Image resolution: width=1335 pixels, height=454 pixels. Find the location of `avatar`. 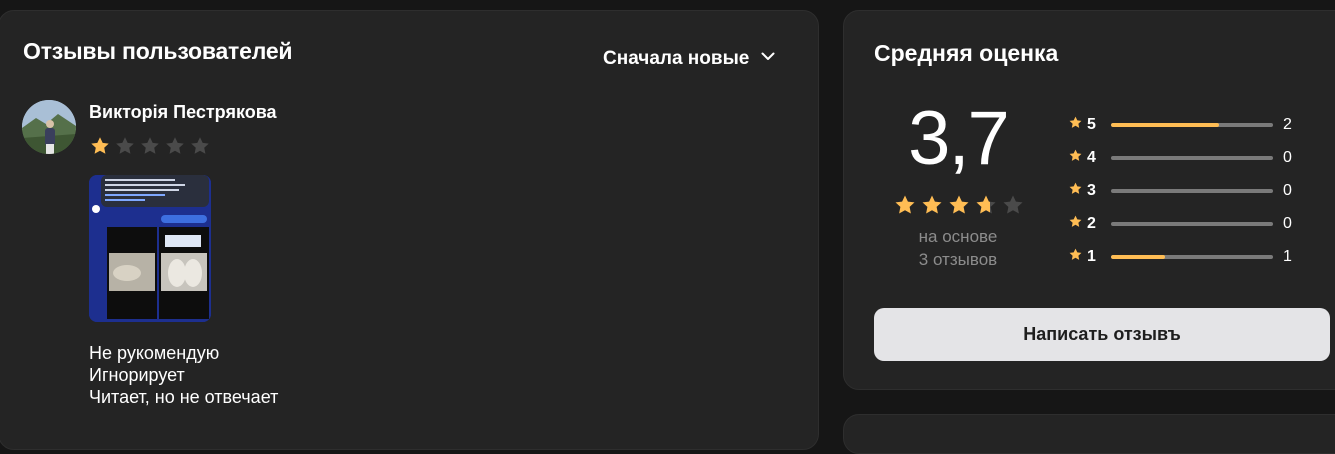

avatar is located at coordinates (49, 127).